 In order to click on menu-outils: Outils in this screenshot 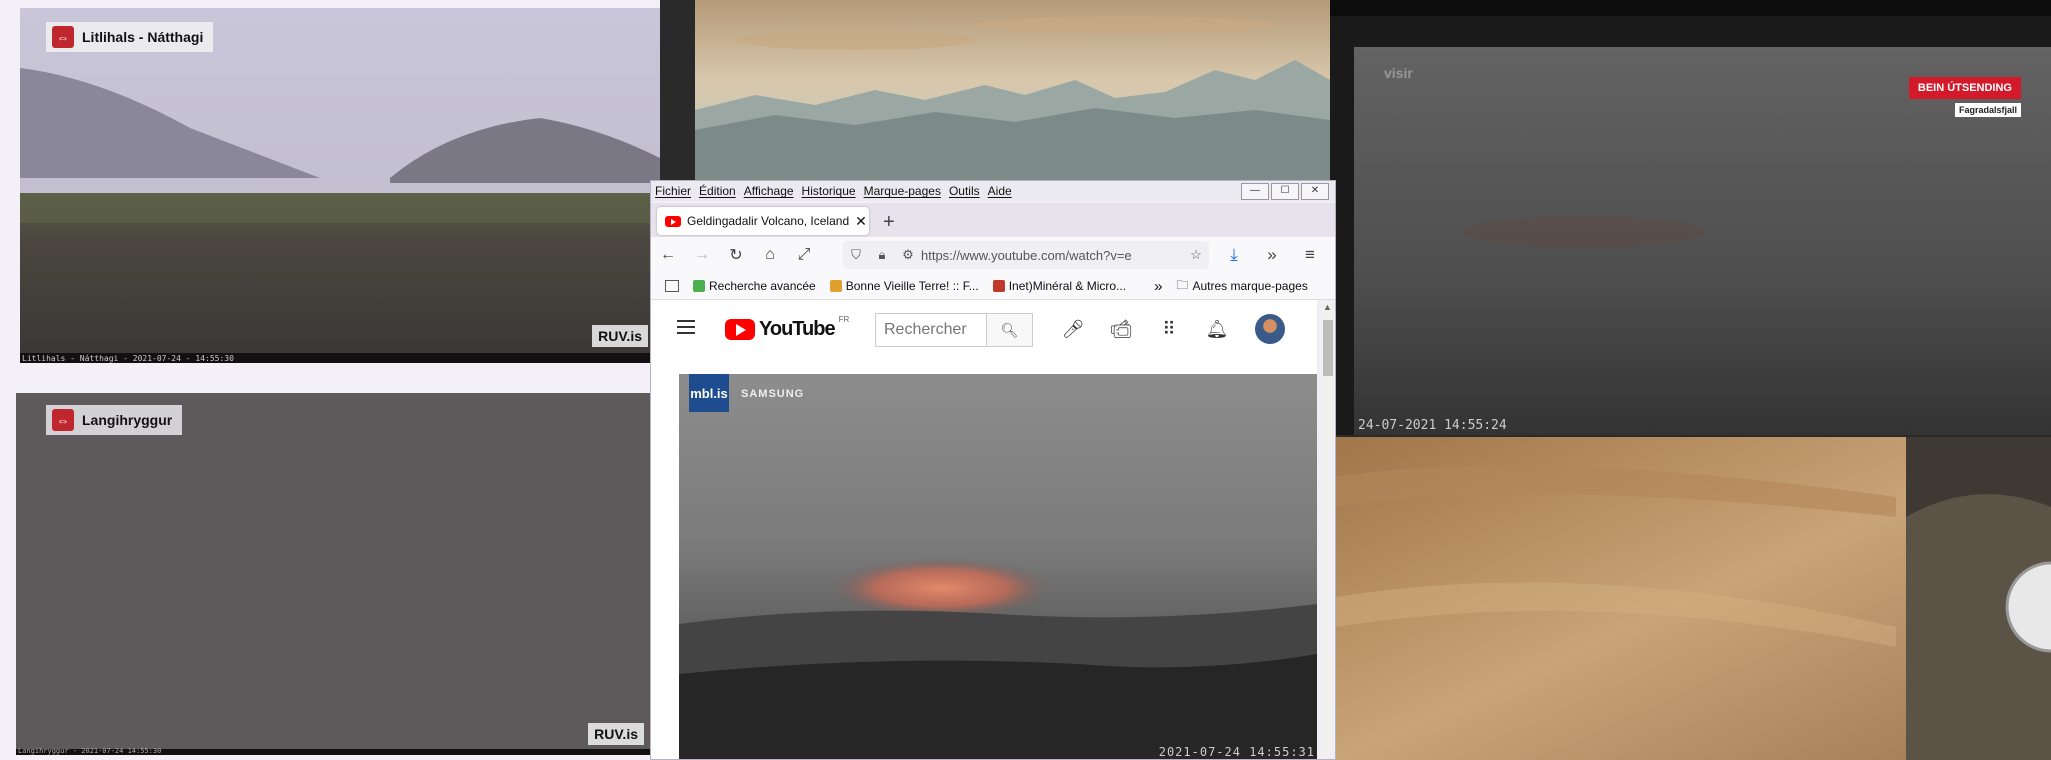, I will do `click(964, 191)`.